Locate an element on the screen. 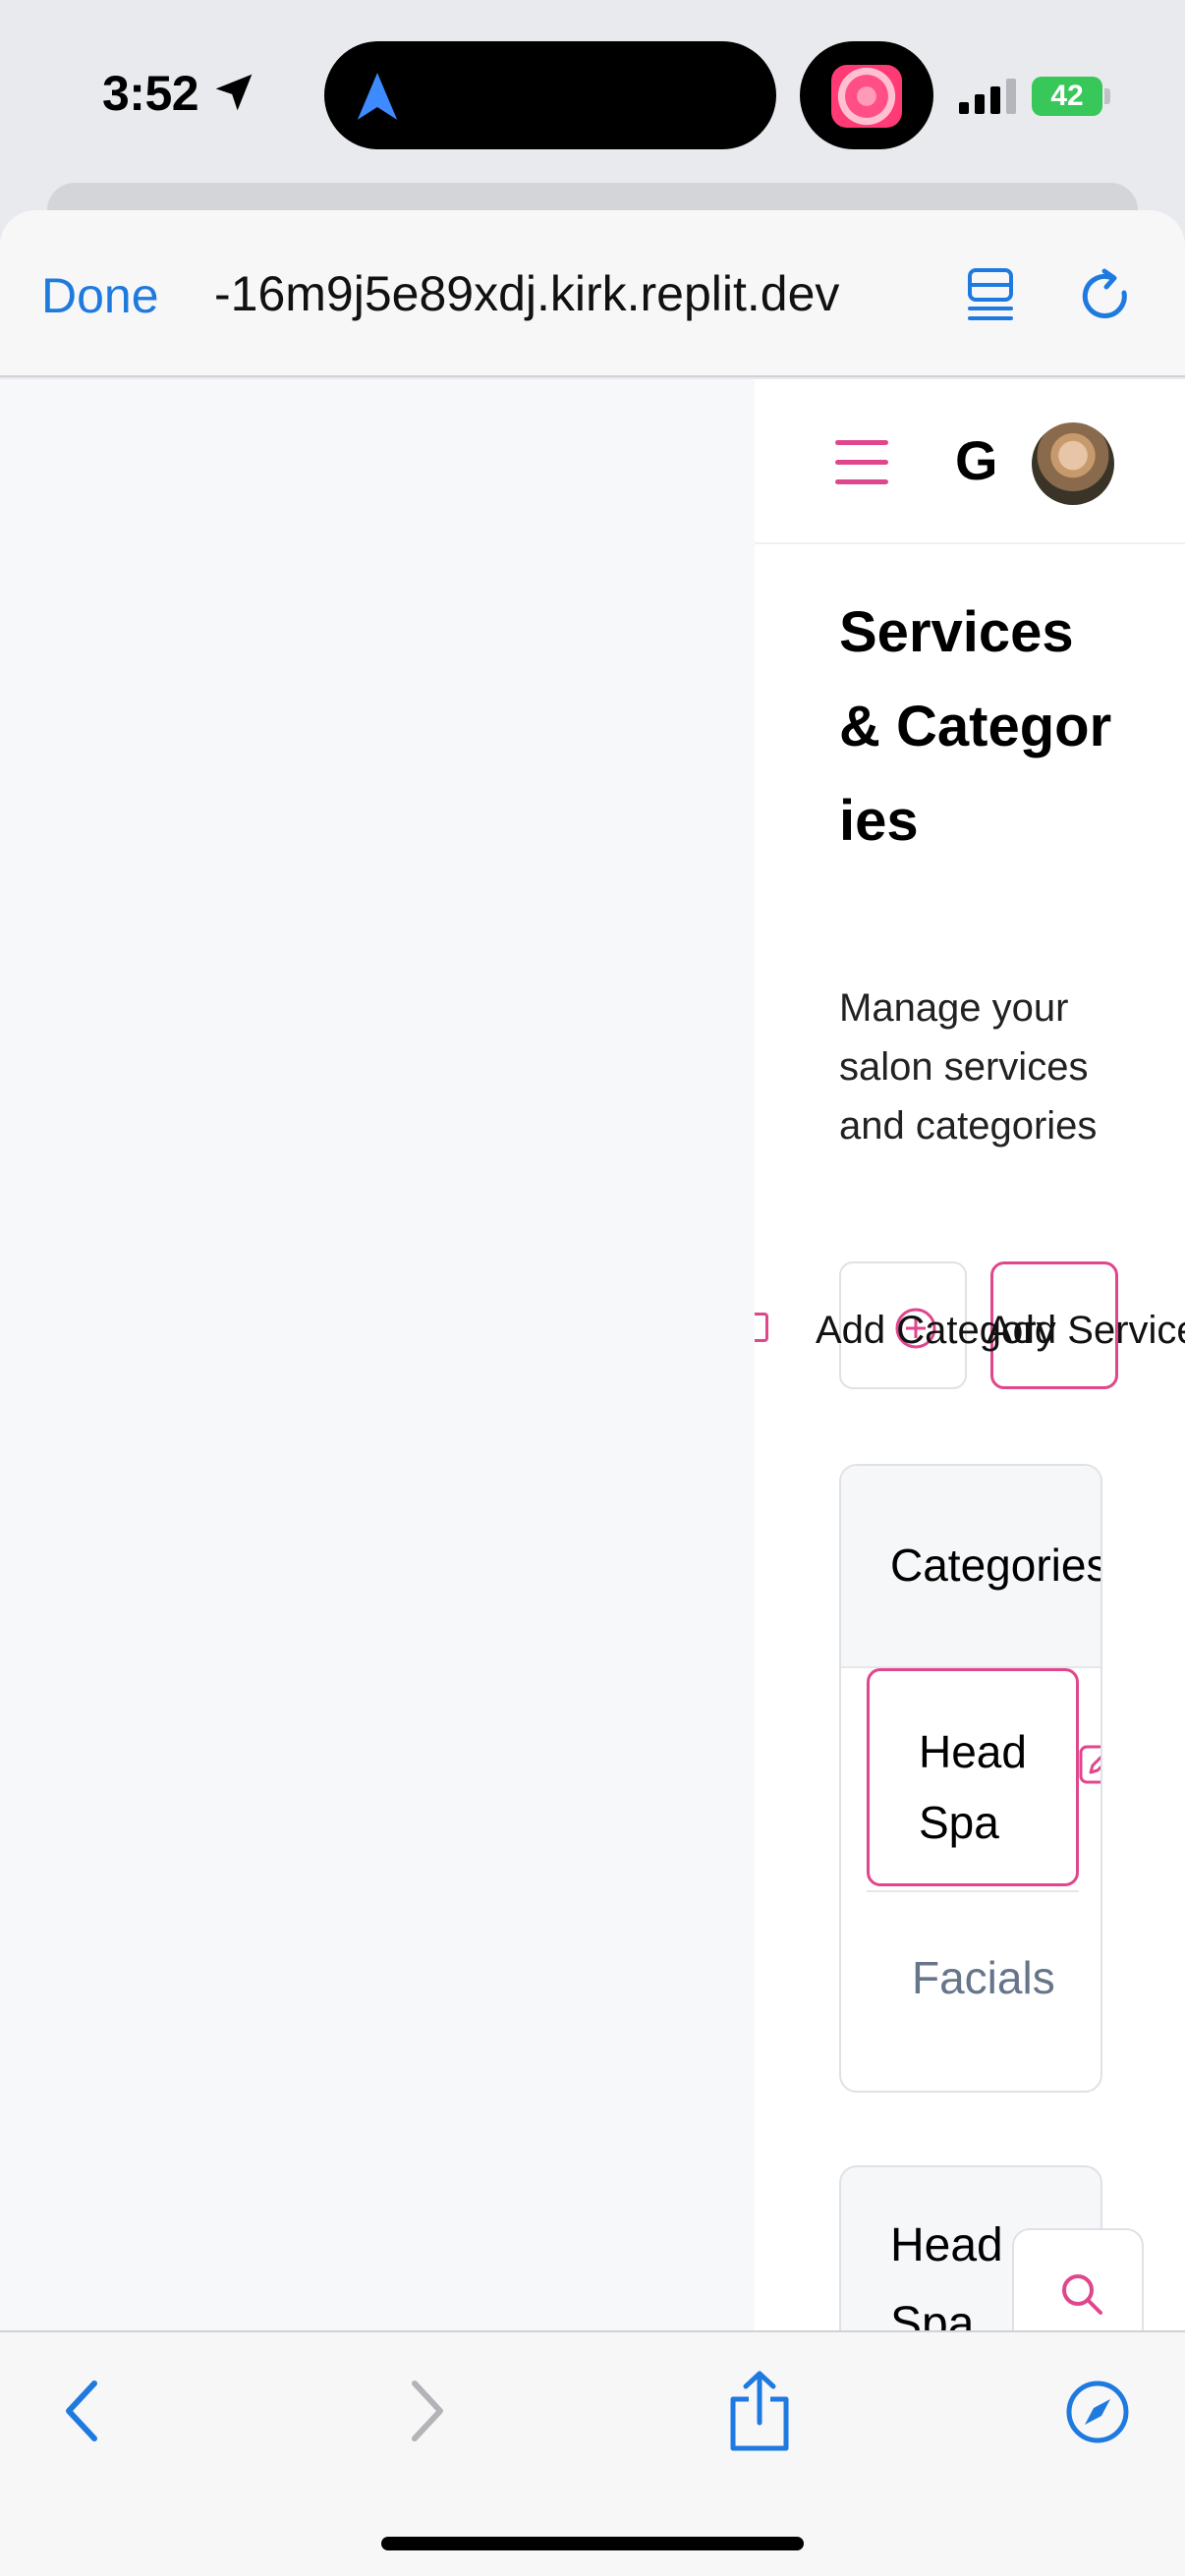 Image resolution: width=1185 pixels, height=2576 pixels. app-logo-text: G is located at coordinates (975, 460).